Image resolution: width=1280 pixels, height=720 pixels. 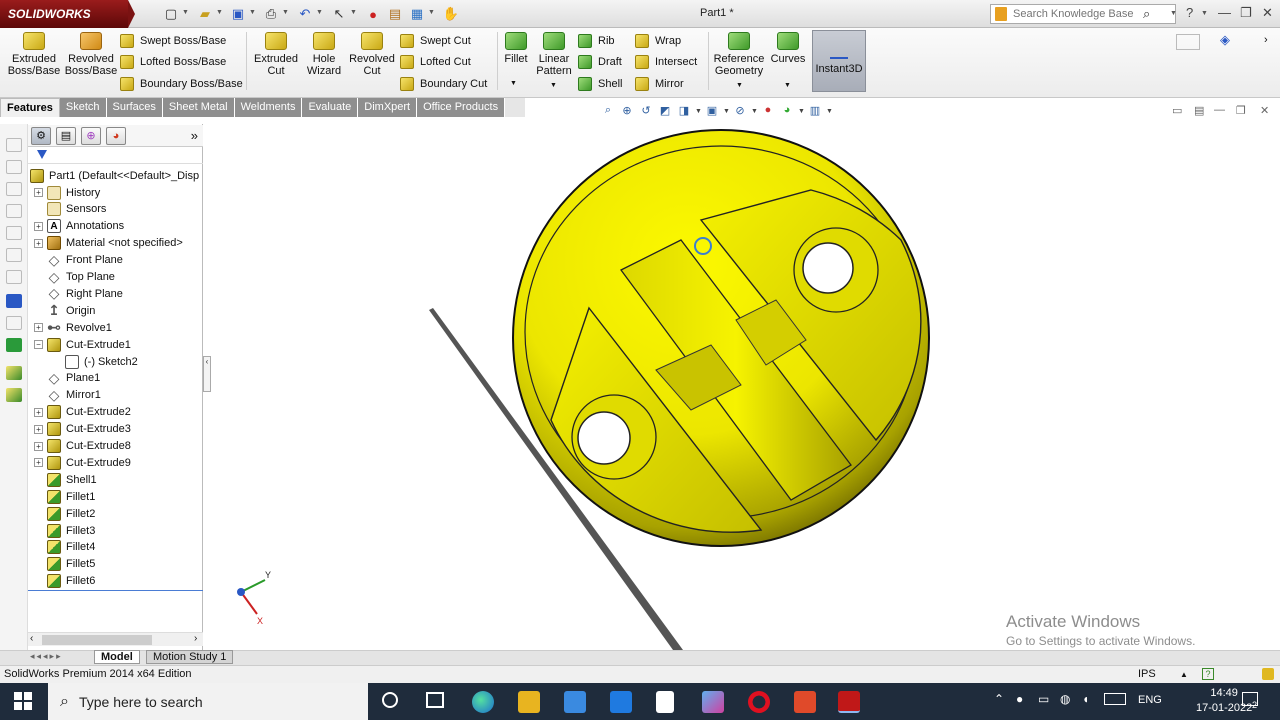 I want to click on print-icon: ⎙, so click(x=271, y=14).